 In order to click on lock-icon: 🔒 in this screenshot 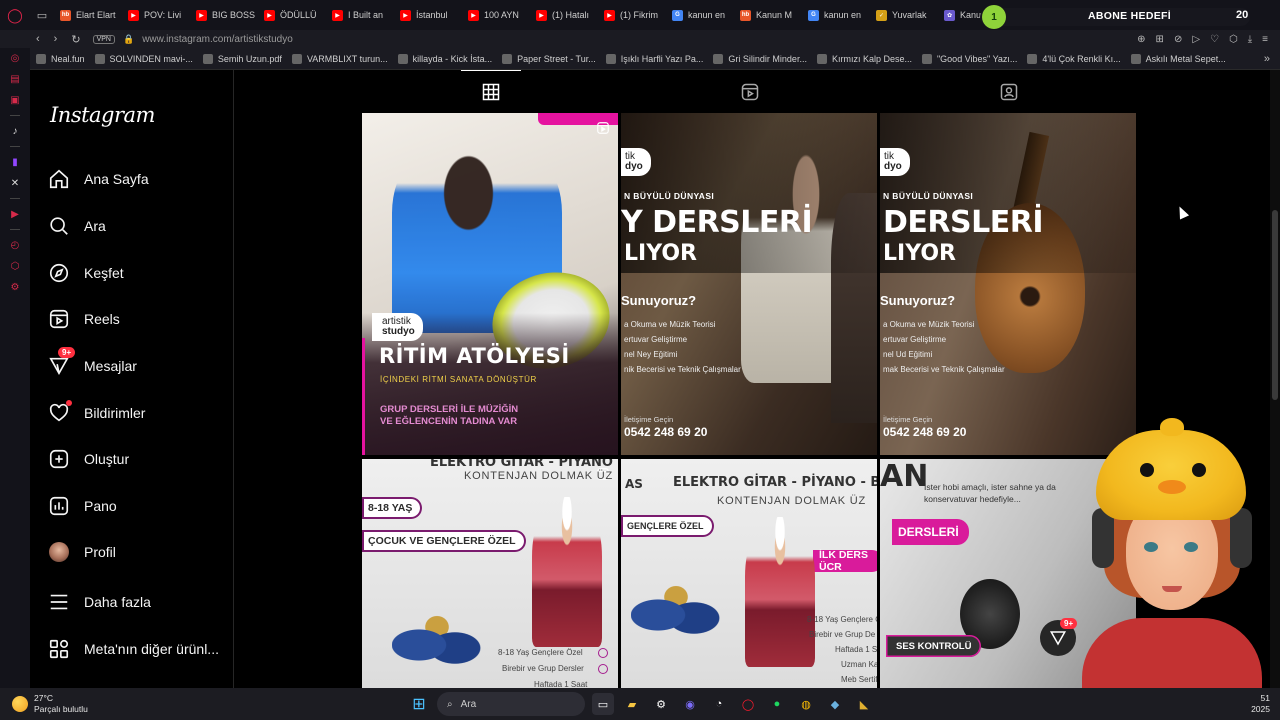, I will do `click(128, 39)`.